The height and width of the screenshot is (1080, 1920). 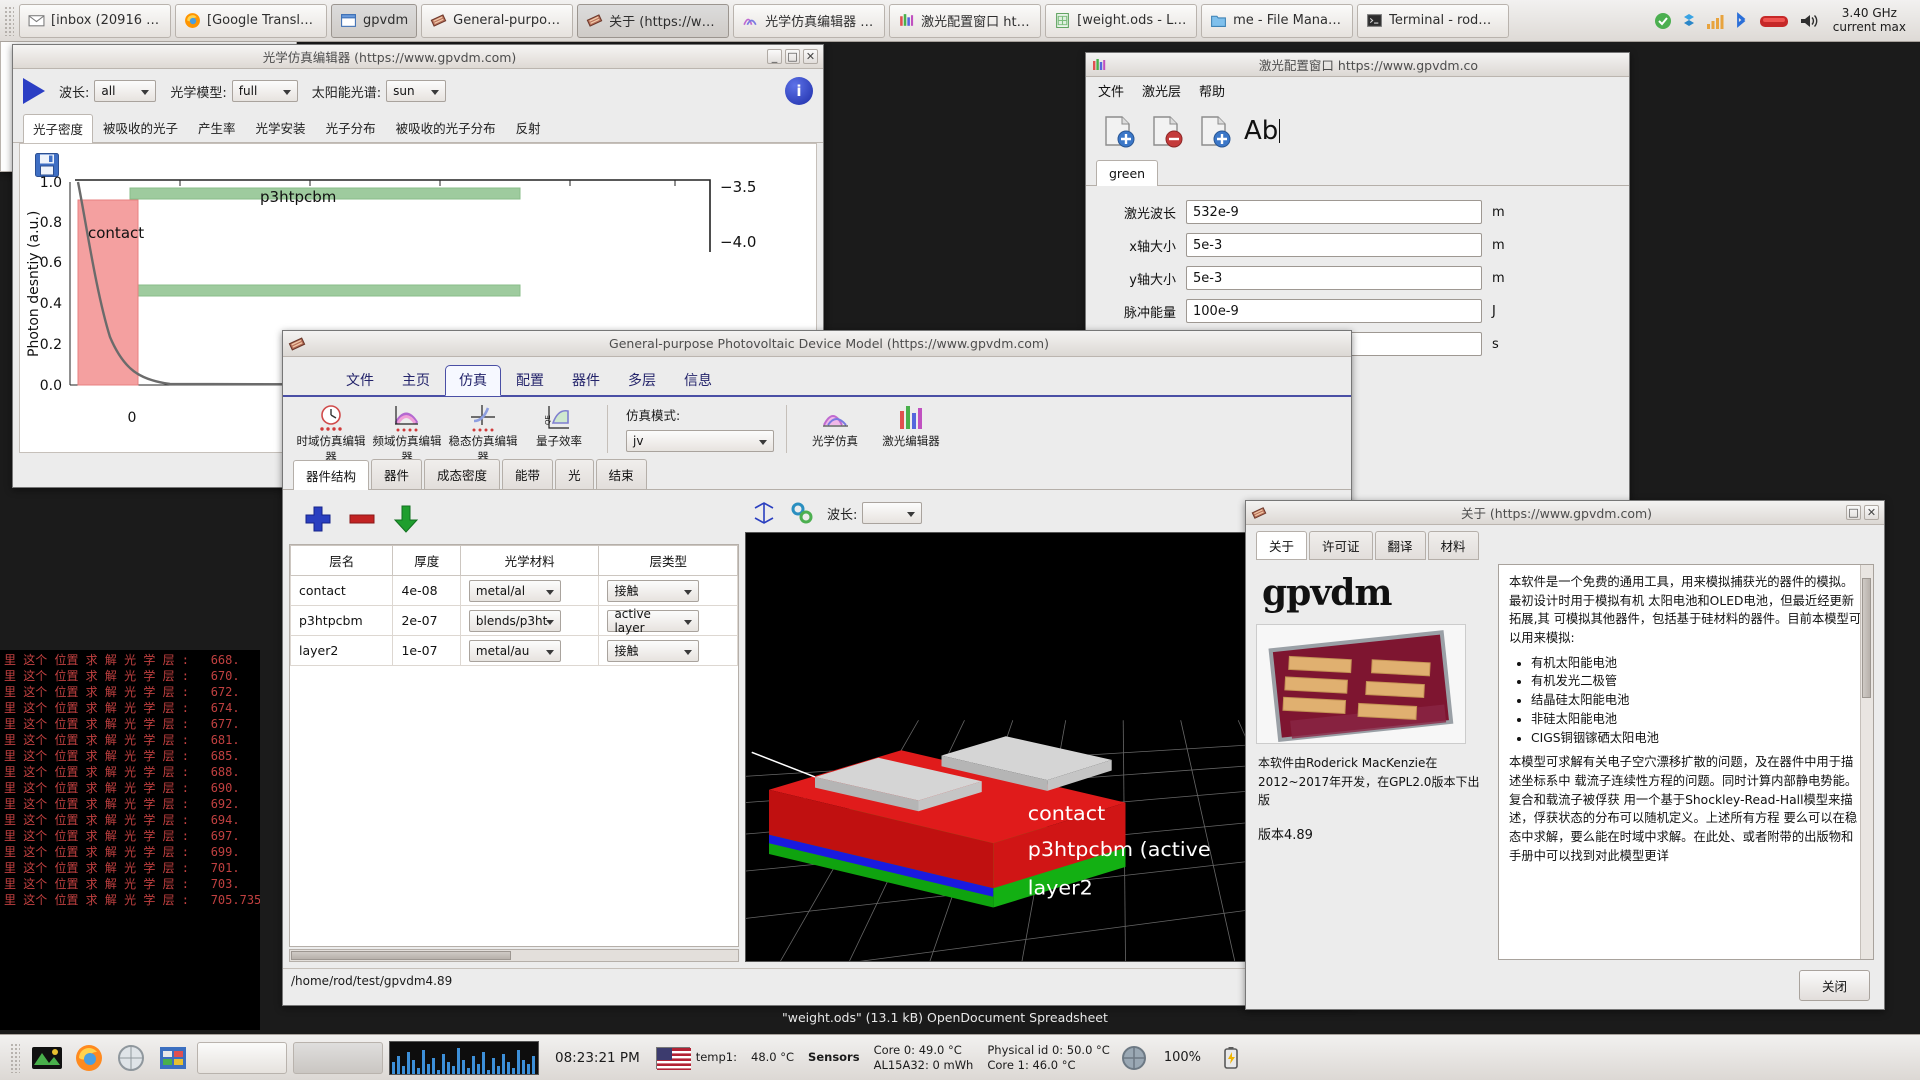 I want to click on sub-tab-dos: 成态密度, so click(x=462, y=474).